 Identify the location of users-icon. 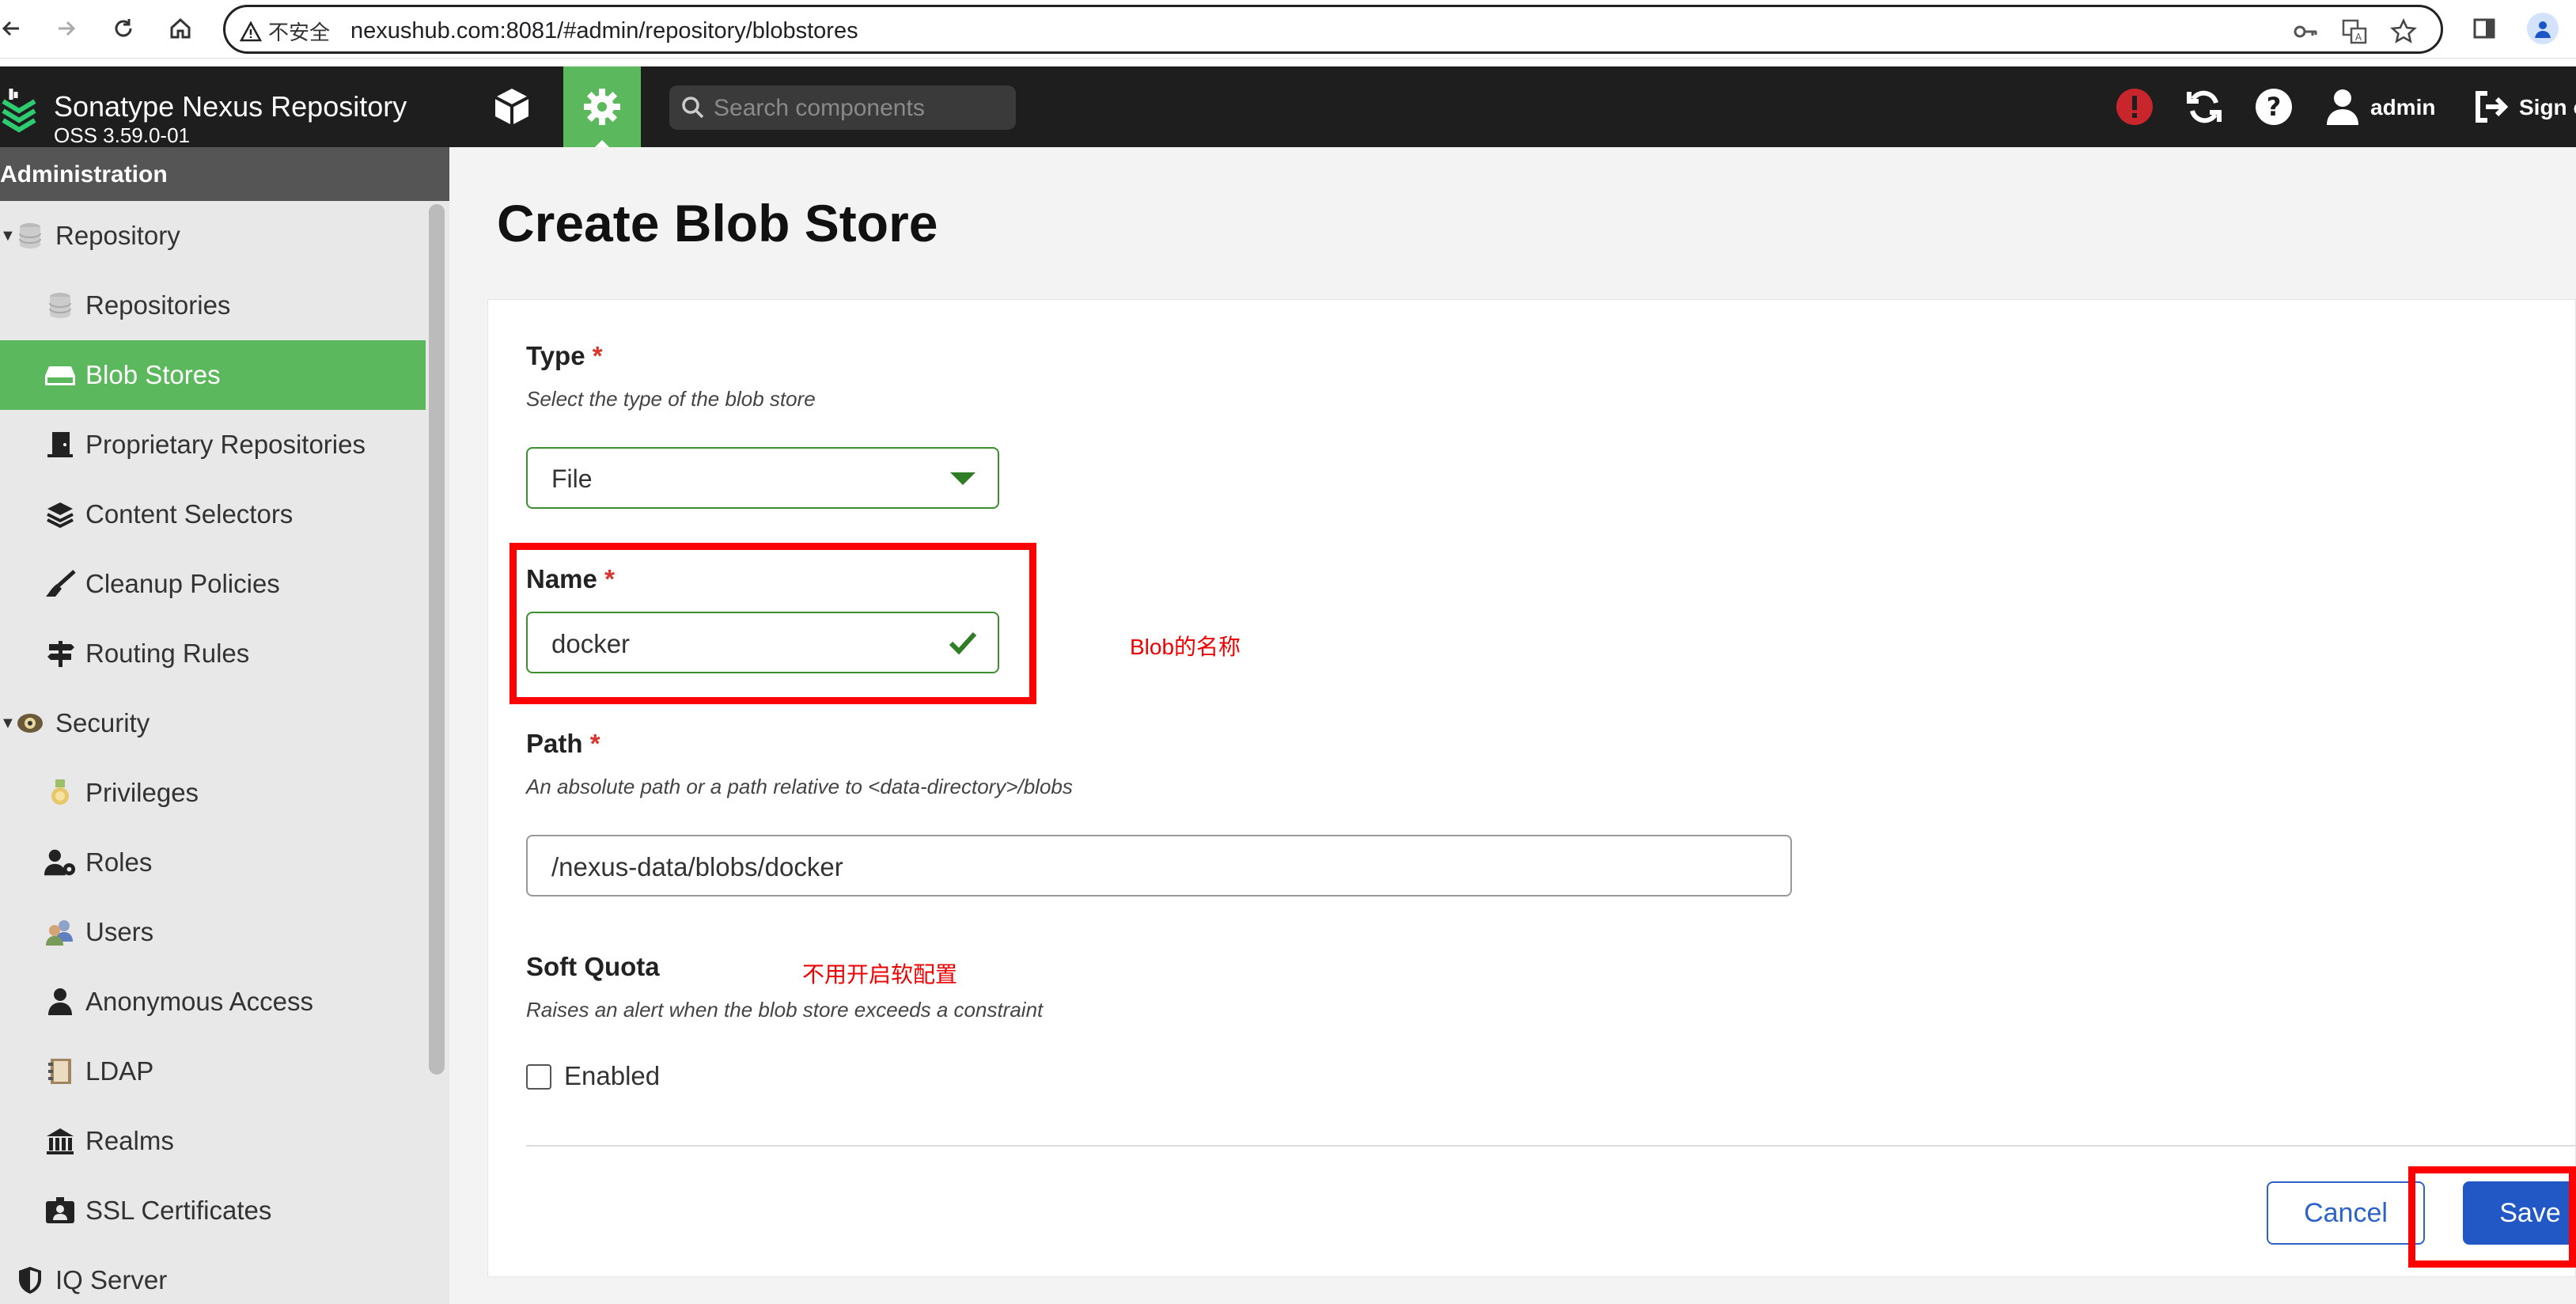
(60, 932).